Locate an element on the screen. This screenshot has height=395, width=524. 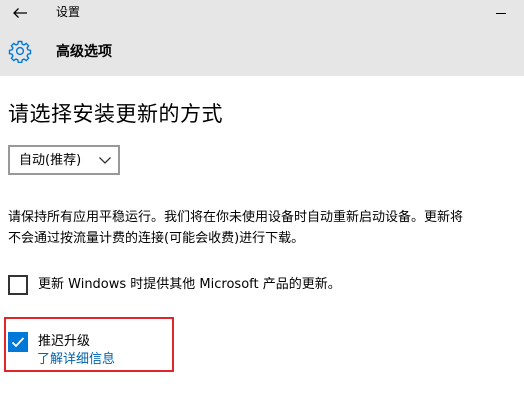
other-products-label: 更新 Windows 时提供其他 Microsoft 产品的更新。 is located at coordinates (189, 284).